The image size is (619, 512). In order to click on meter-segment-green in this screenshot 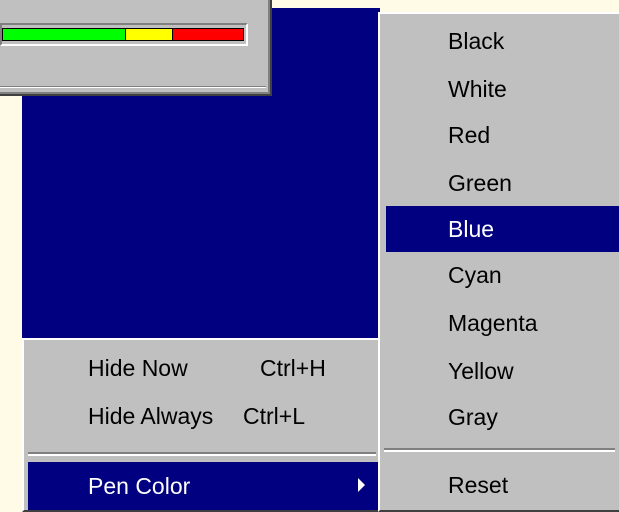, I will do `click(64, 34)`.